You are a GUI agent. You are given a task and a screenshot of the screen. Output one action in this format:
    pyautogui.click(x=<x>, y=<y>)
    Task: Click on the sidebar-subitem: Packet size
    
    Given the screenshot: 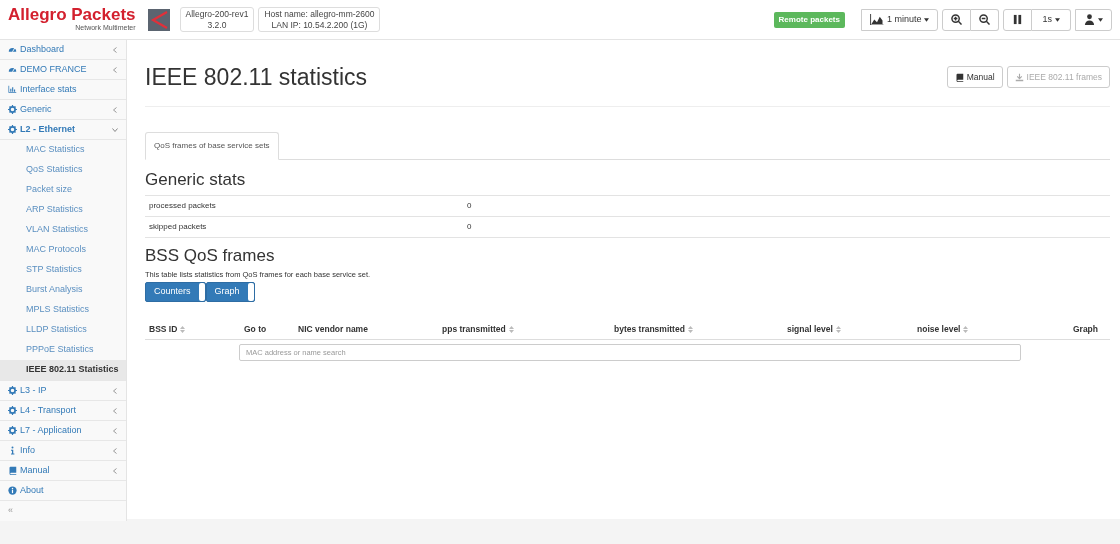 What is the action you would take?
    pyautogui.click(x=63, y=190)
    